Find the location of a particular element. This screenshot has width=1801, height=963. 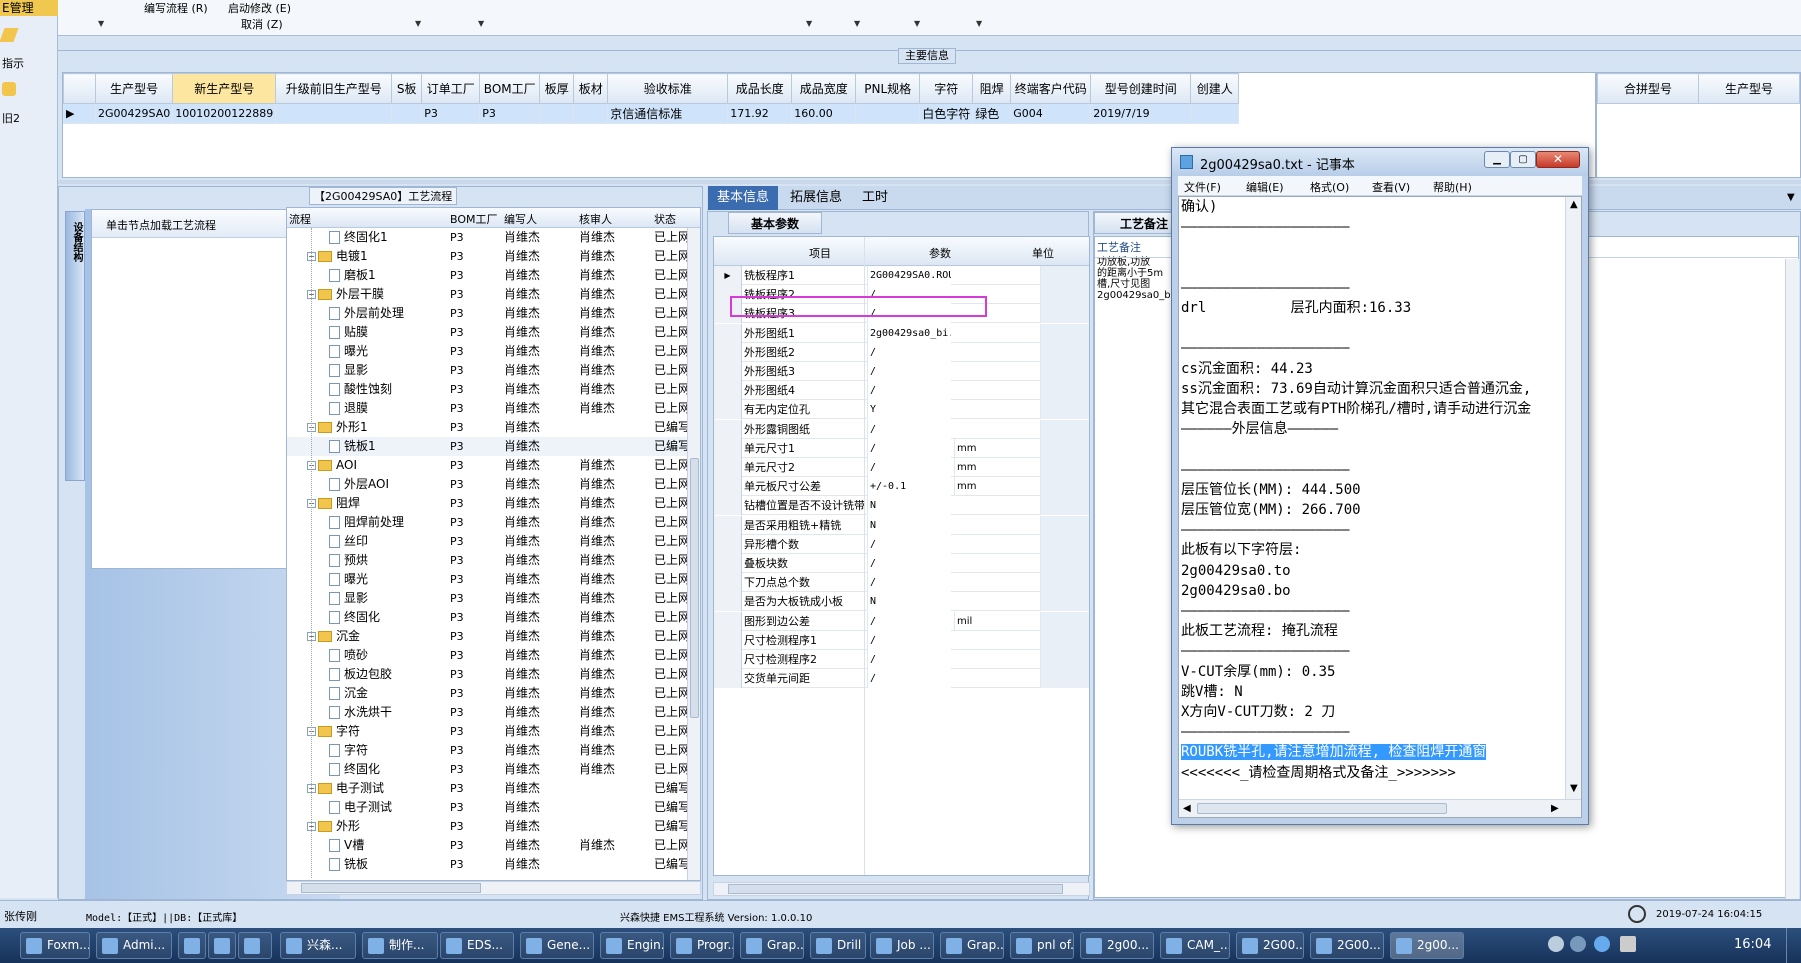

tree-item: 沉金 P3 肖维杰 肖维杰 已上网 is located at coordinates (487, 693).